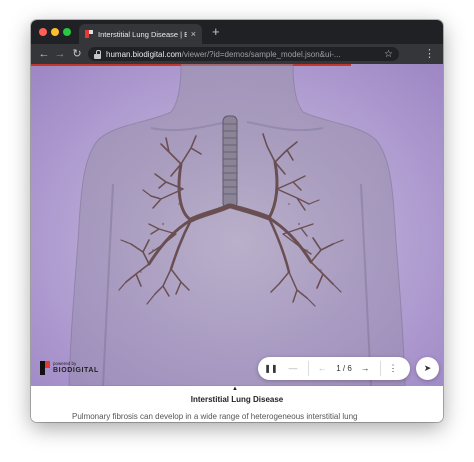 This screenshot has width=474, height=462. I want to click on title-bar: Interstitial Lung Disease | BioD × +, so click(237, 32).